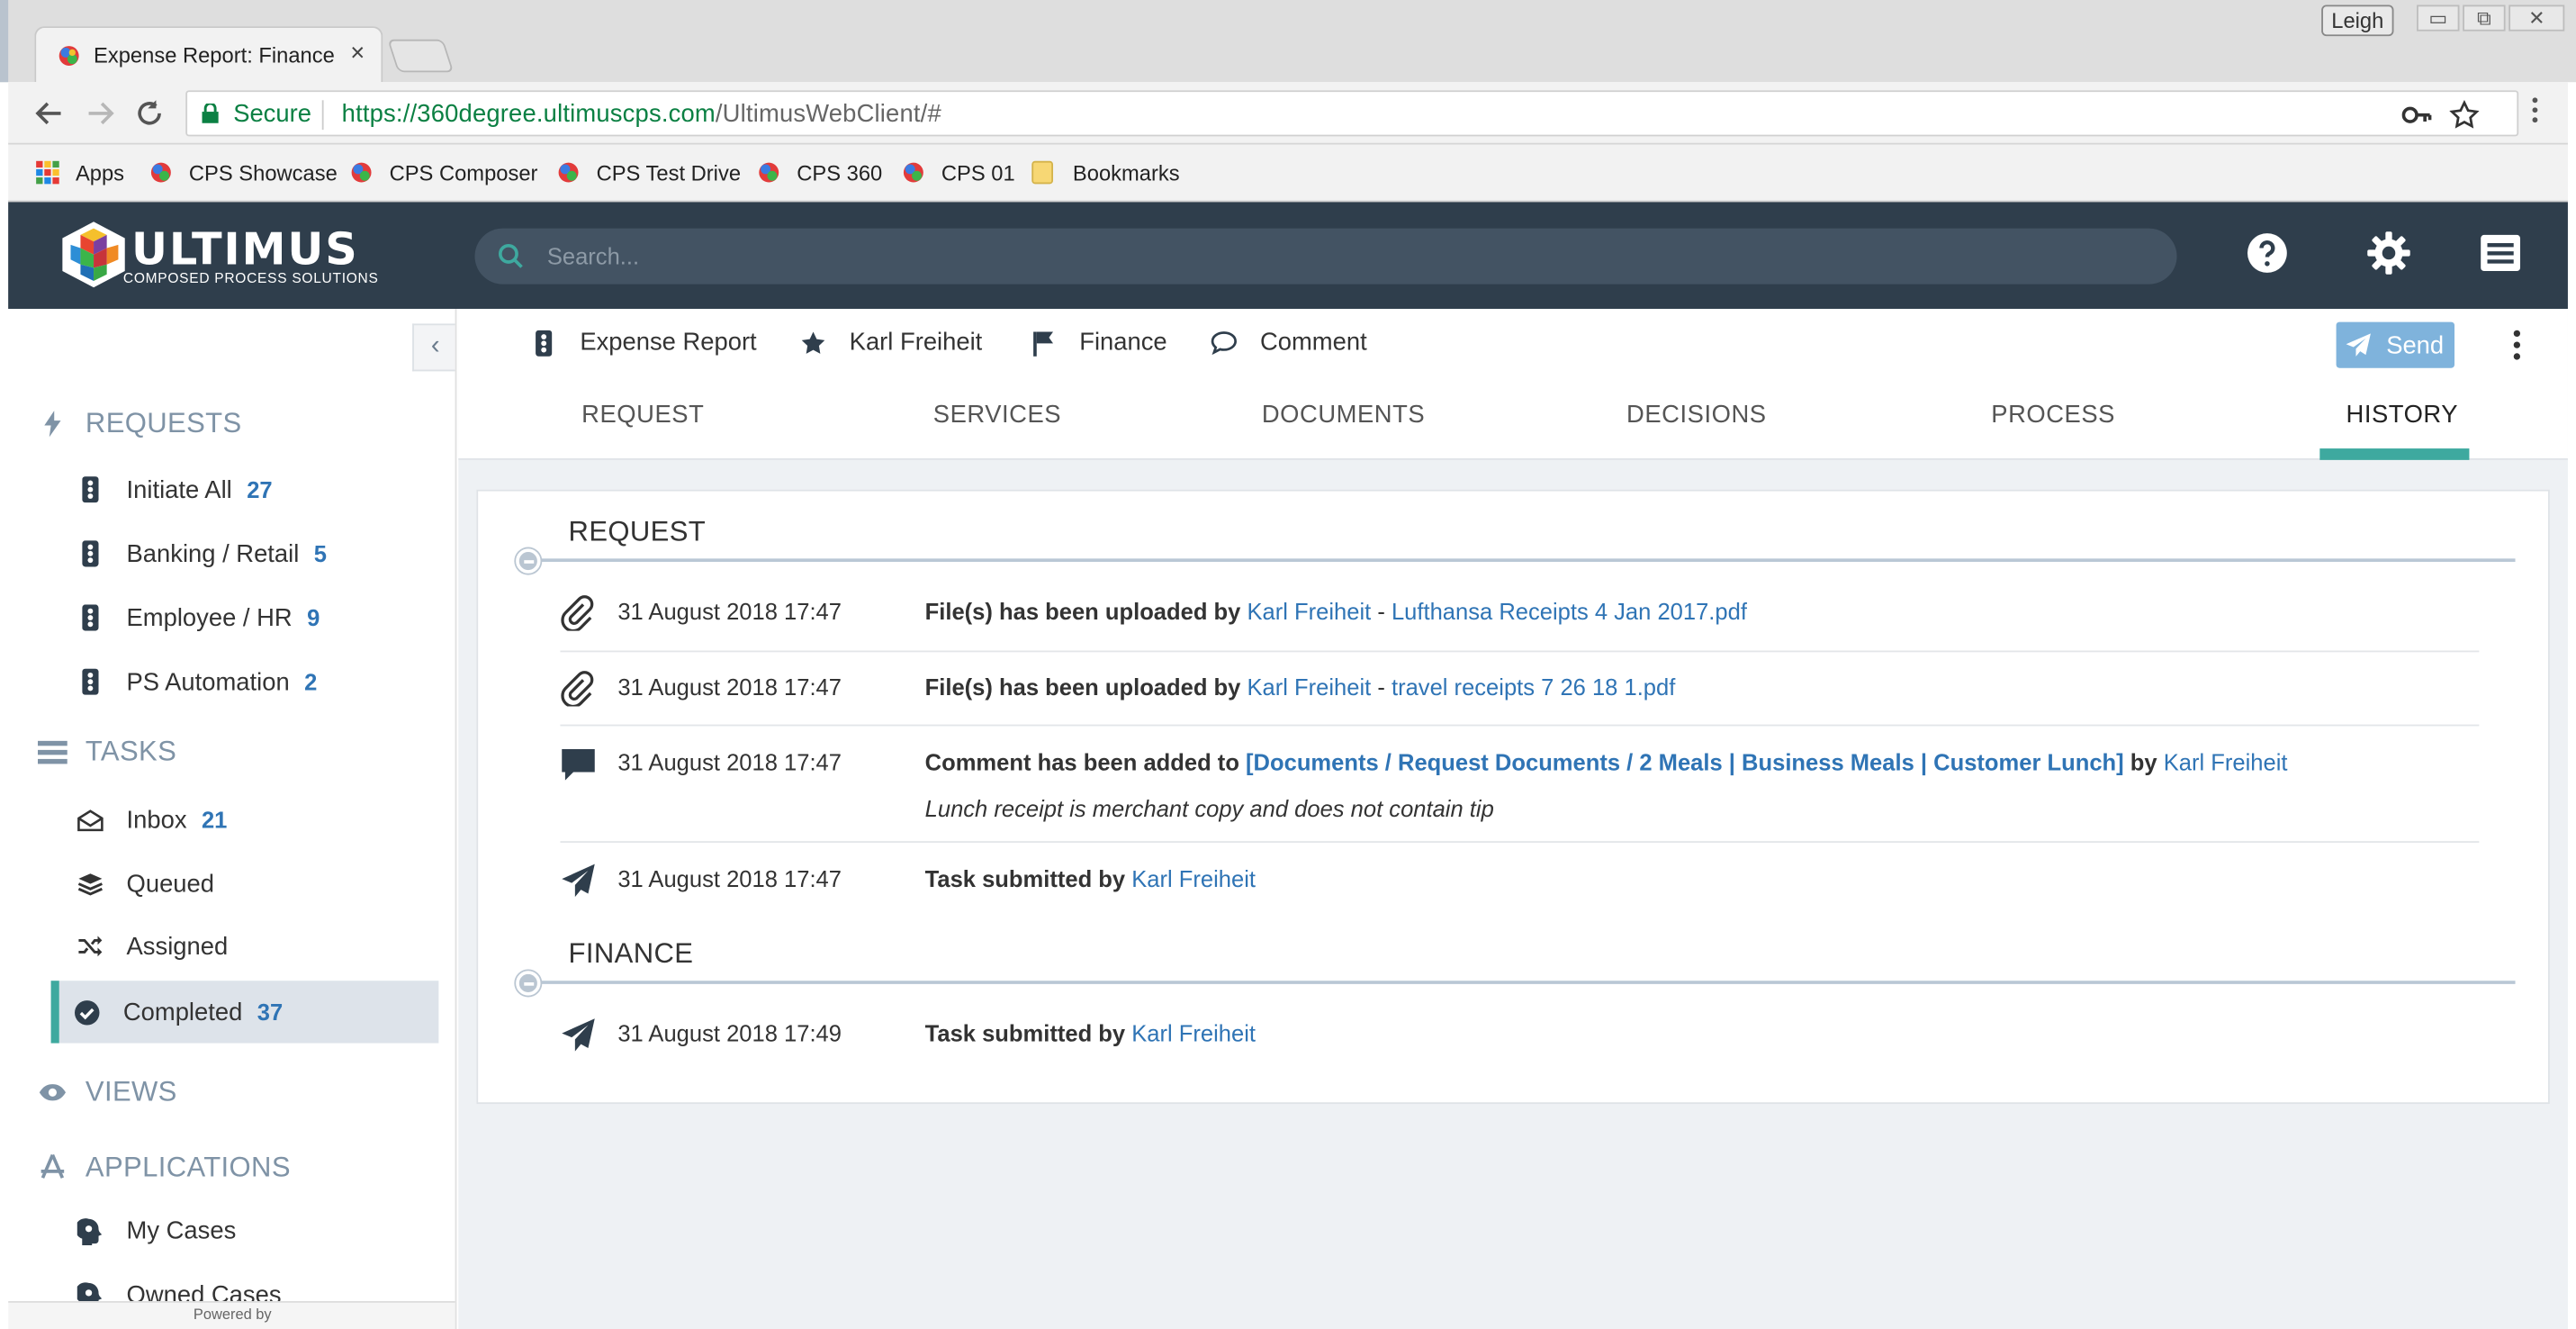 The width and height of the screenshot is (2576, 1329). I want to click on app-header: ULTIMUS COMPOSED PROCESS SOLUTIONS, so click(1288, 256).